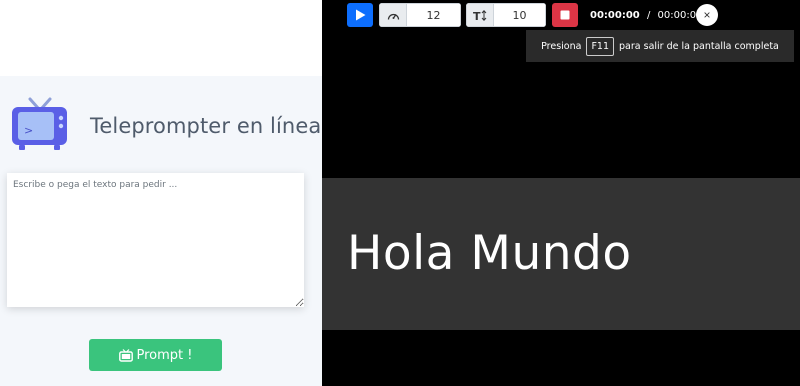 The width and height of the screenshot is (800, 386). I want to click on play-icon, so click(360, 15).